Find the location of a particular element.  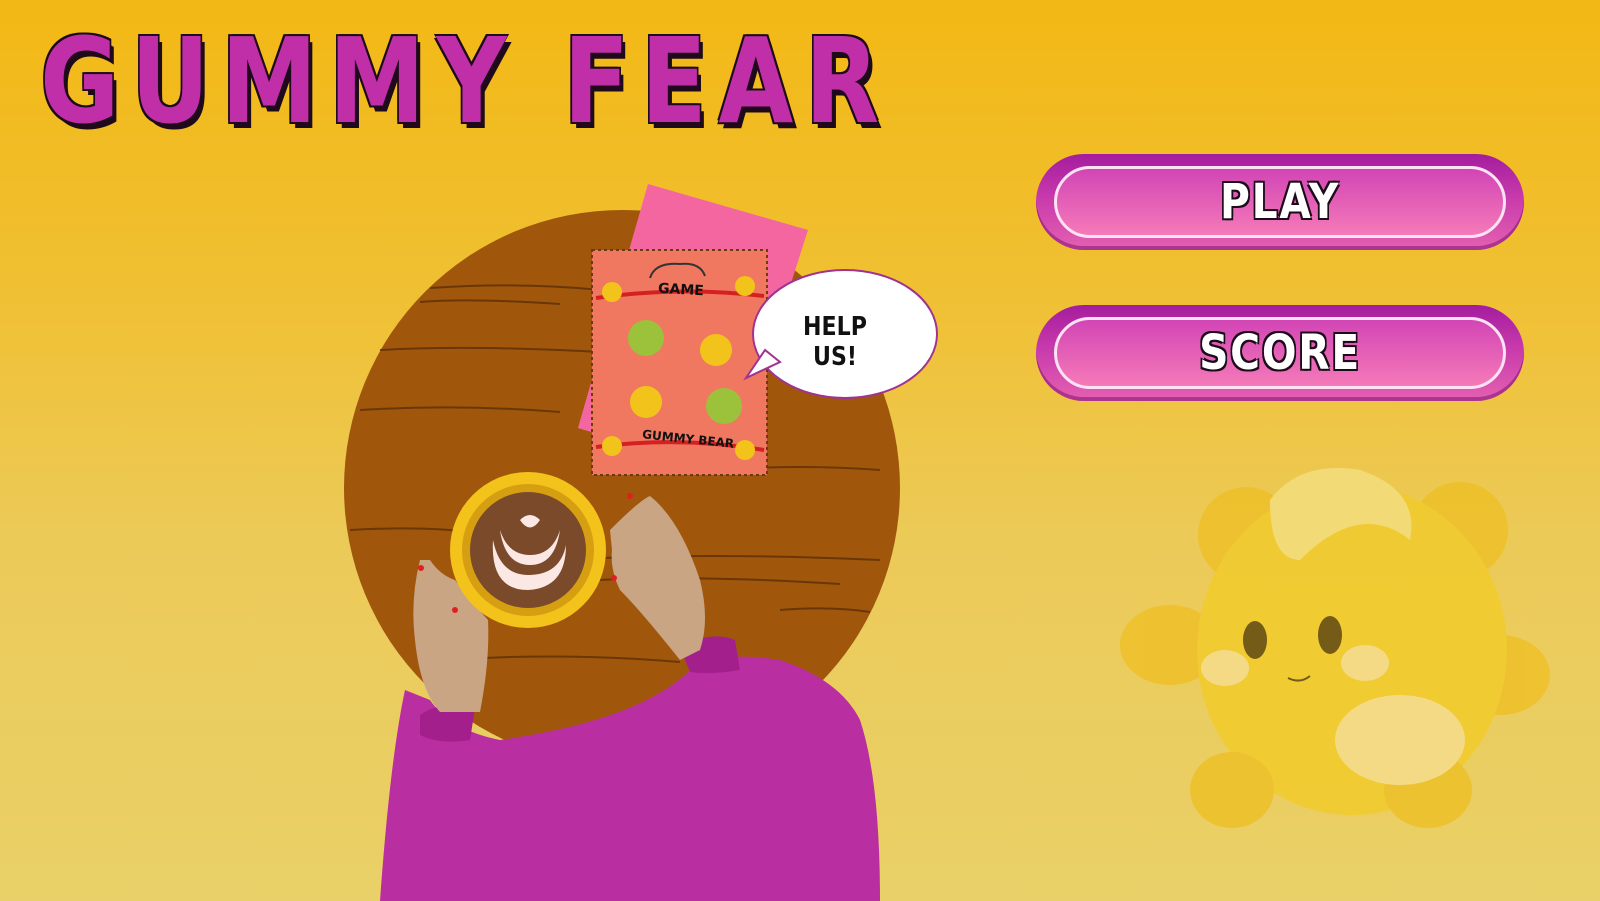

coffee-cup is located at coordinates (528, 550).